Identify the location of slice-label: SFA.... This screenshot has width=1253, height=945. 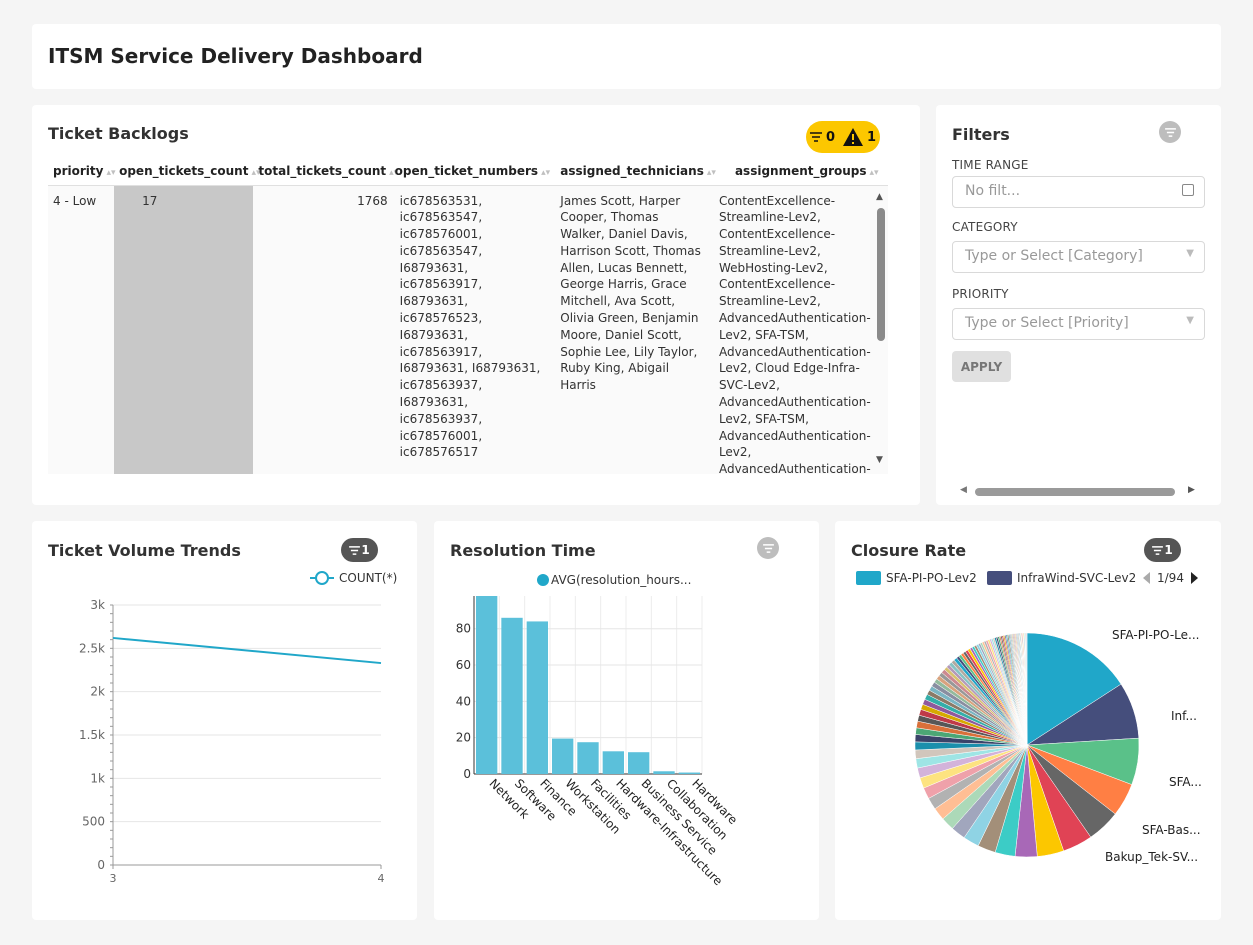
(1185, 782).